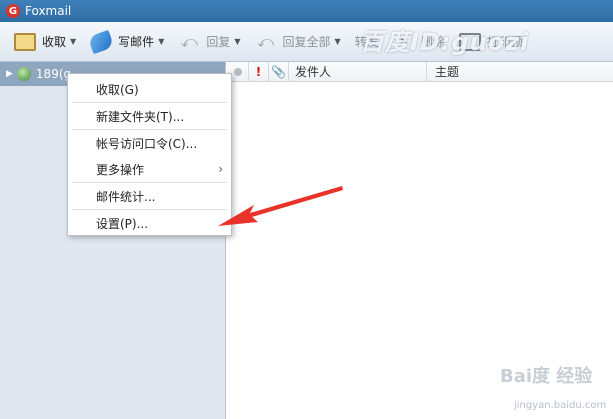  I want to click on delete-icon: ✕, so click(403, 41).